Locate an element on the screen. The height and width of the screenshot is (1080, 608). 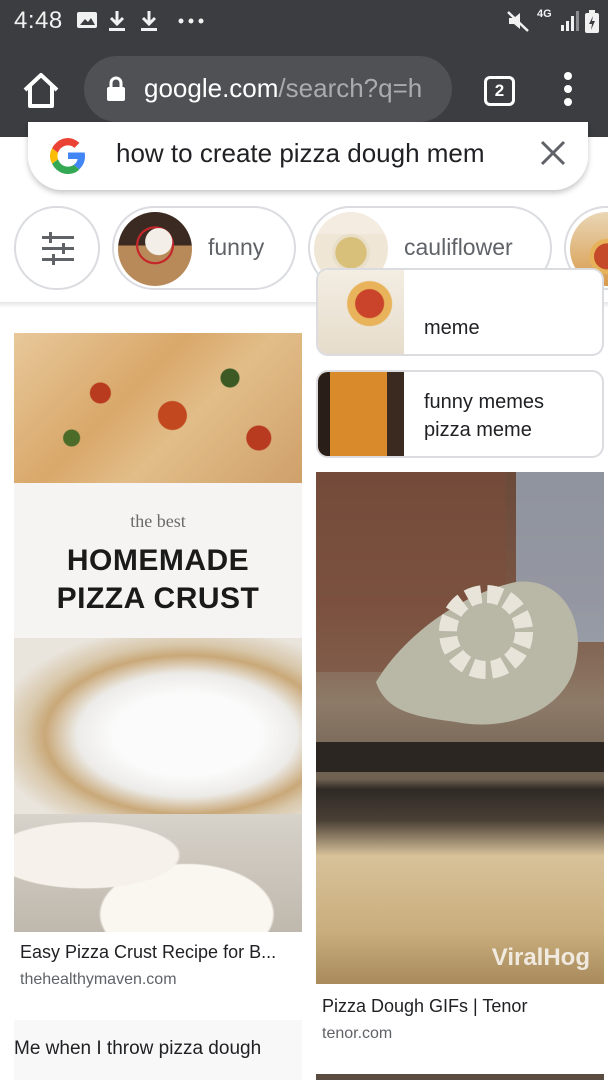
tab-count: 2 is located at coordinates (499, 90).